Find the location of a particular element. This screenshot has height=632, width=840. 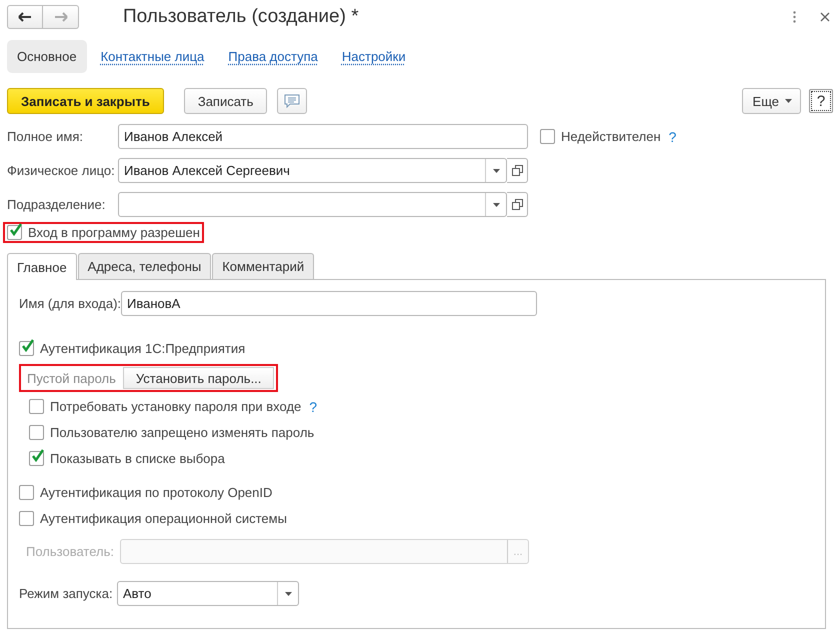

checkbox-label: Вход в программу разрешен is located at coordinates (114, 232).